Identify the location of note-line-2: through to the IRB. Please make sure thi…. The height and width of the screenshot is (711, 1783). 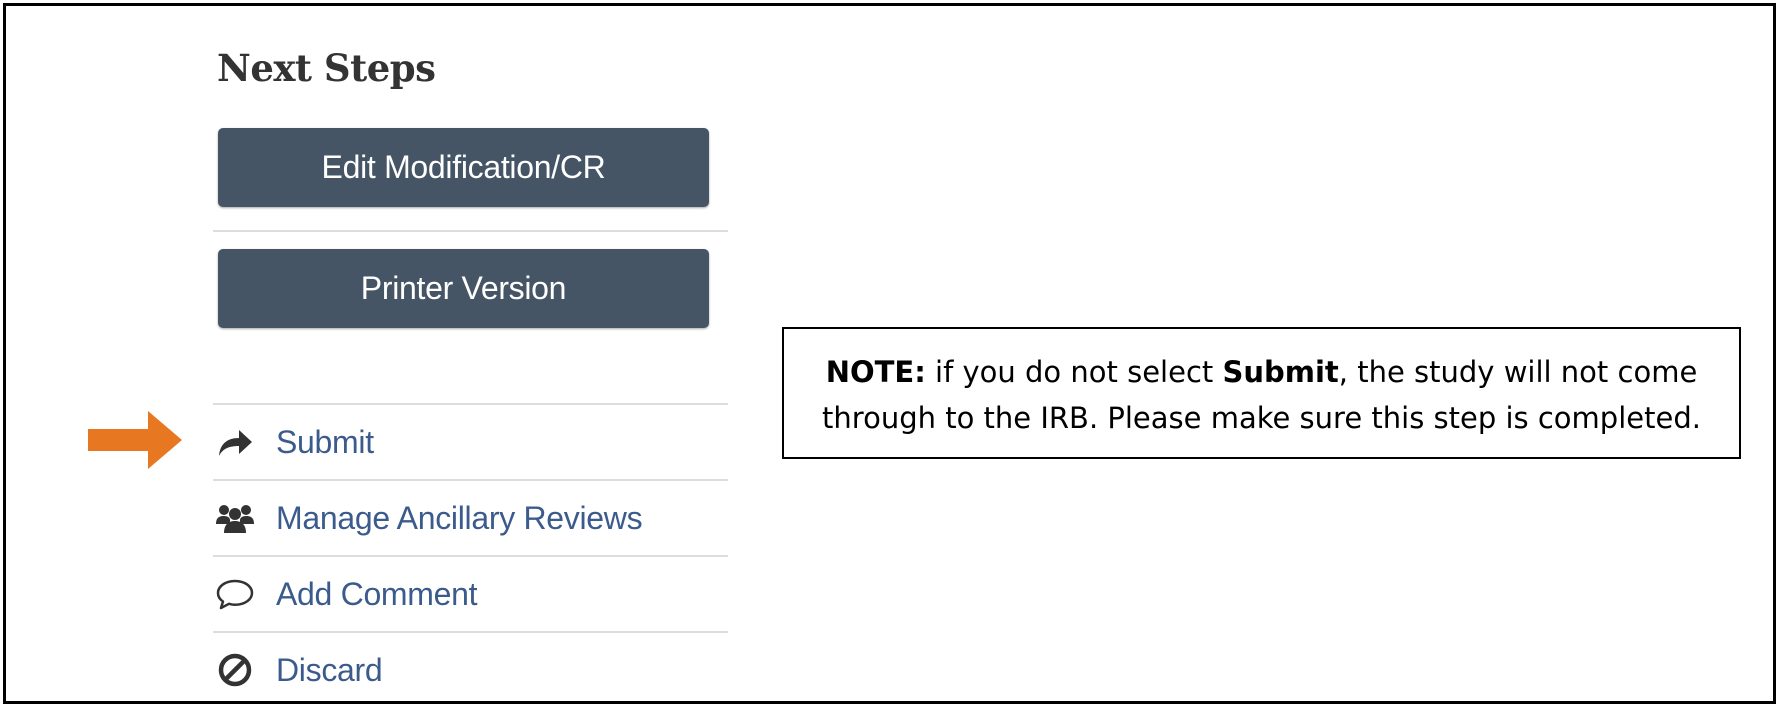
(1261, 418).